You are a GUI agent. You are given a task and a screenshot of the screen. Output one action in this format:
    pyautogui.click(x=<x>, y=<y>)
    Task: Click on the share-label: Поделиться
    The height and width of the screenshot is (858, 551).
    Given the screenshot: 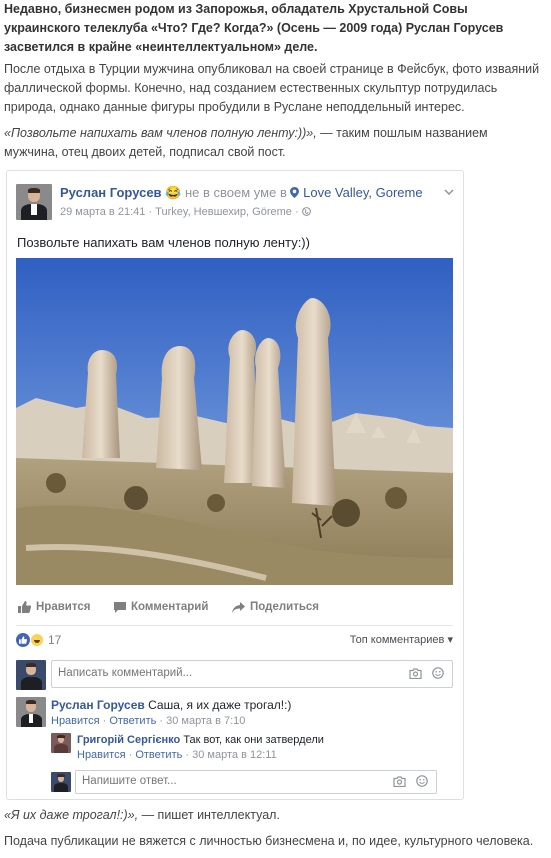 What is the action you would take?
    pyautogui.click(x=285, y=607)
    